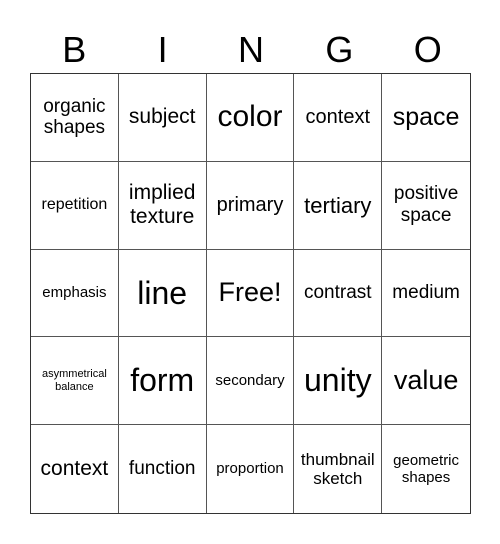 This screenshot has width=500, height=544. I want to click on bingo-cell: form, so click(162, 381).